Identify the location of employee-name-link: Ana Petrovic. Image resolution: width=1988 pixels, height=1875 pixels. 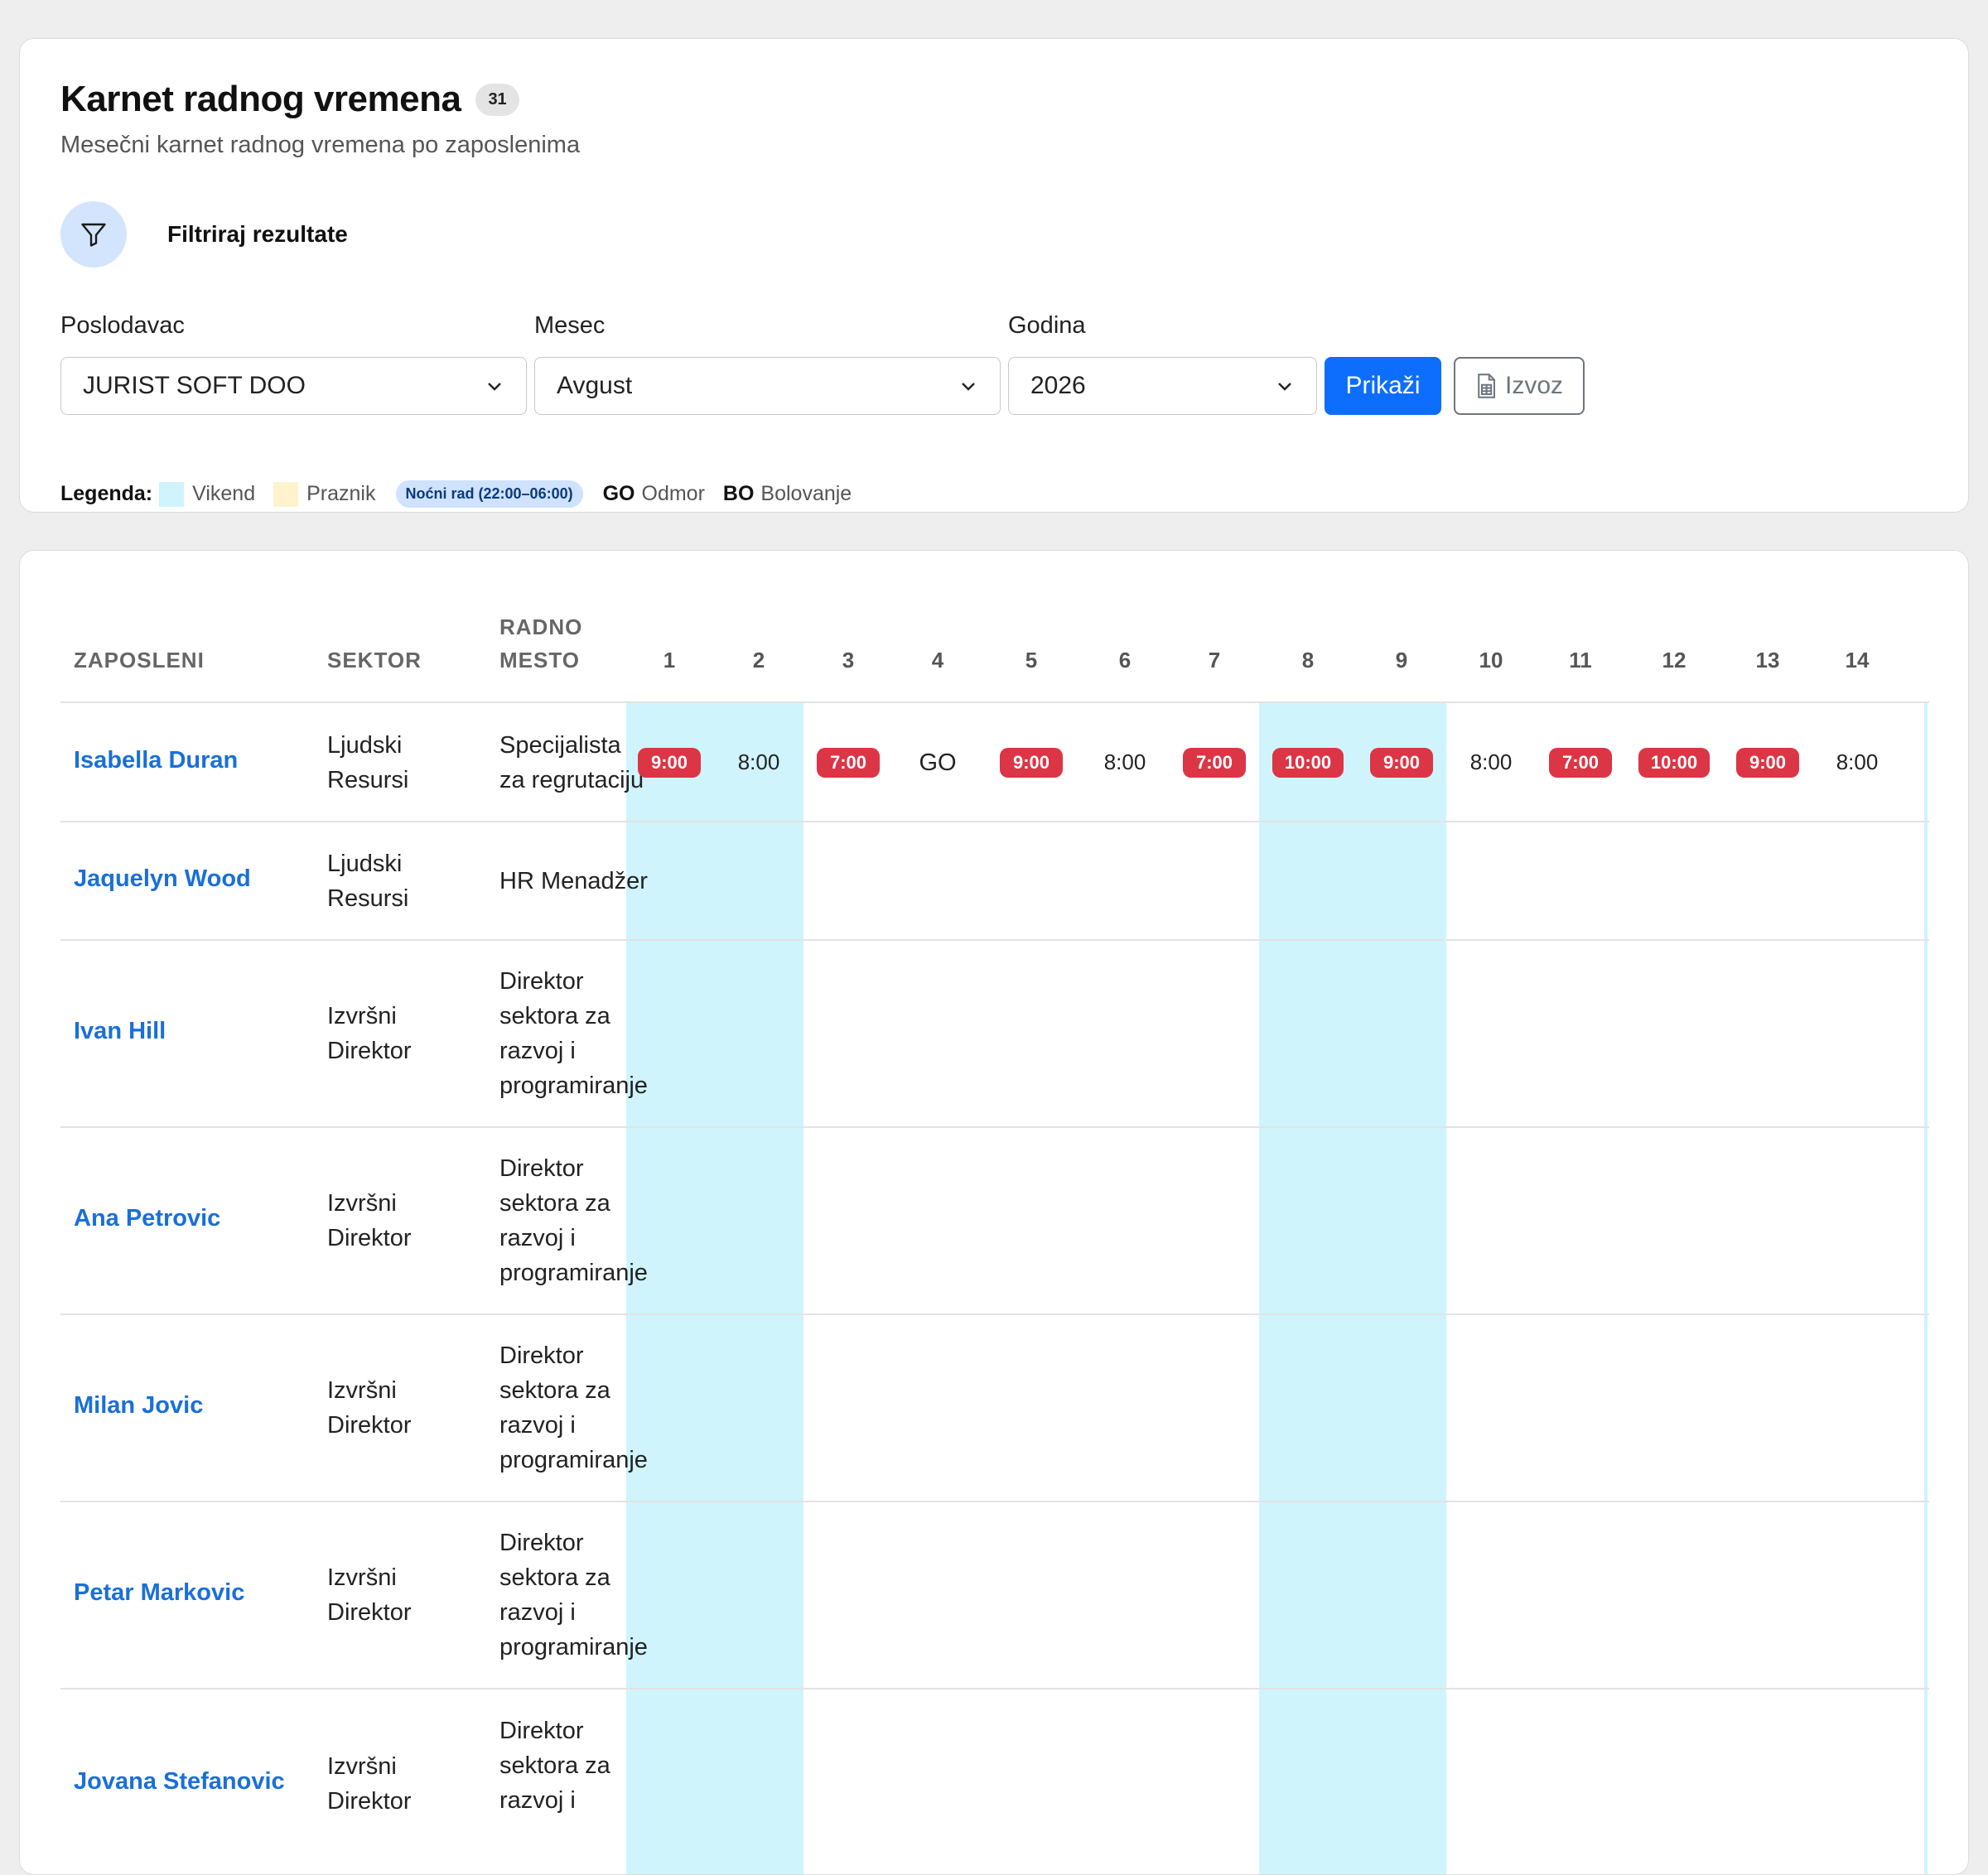
(147, 1218).